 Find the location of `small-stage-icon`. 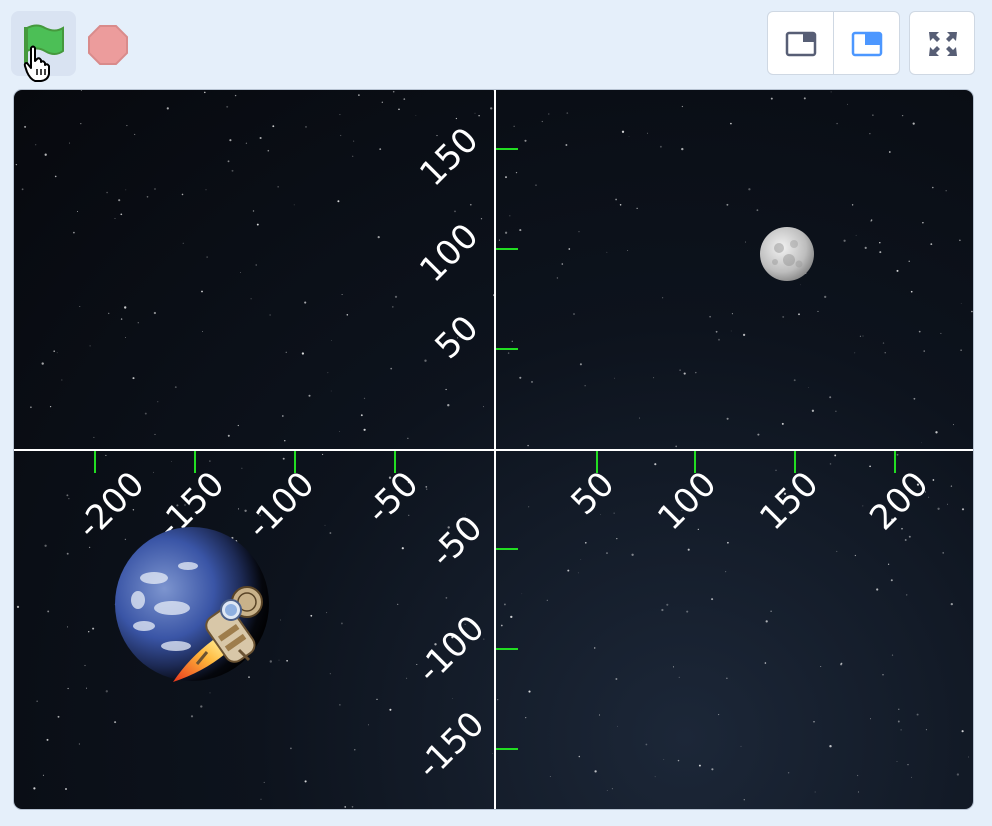

small-stage-icon is located at coordinates (801, 44).